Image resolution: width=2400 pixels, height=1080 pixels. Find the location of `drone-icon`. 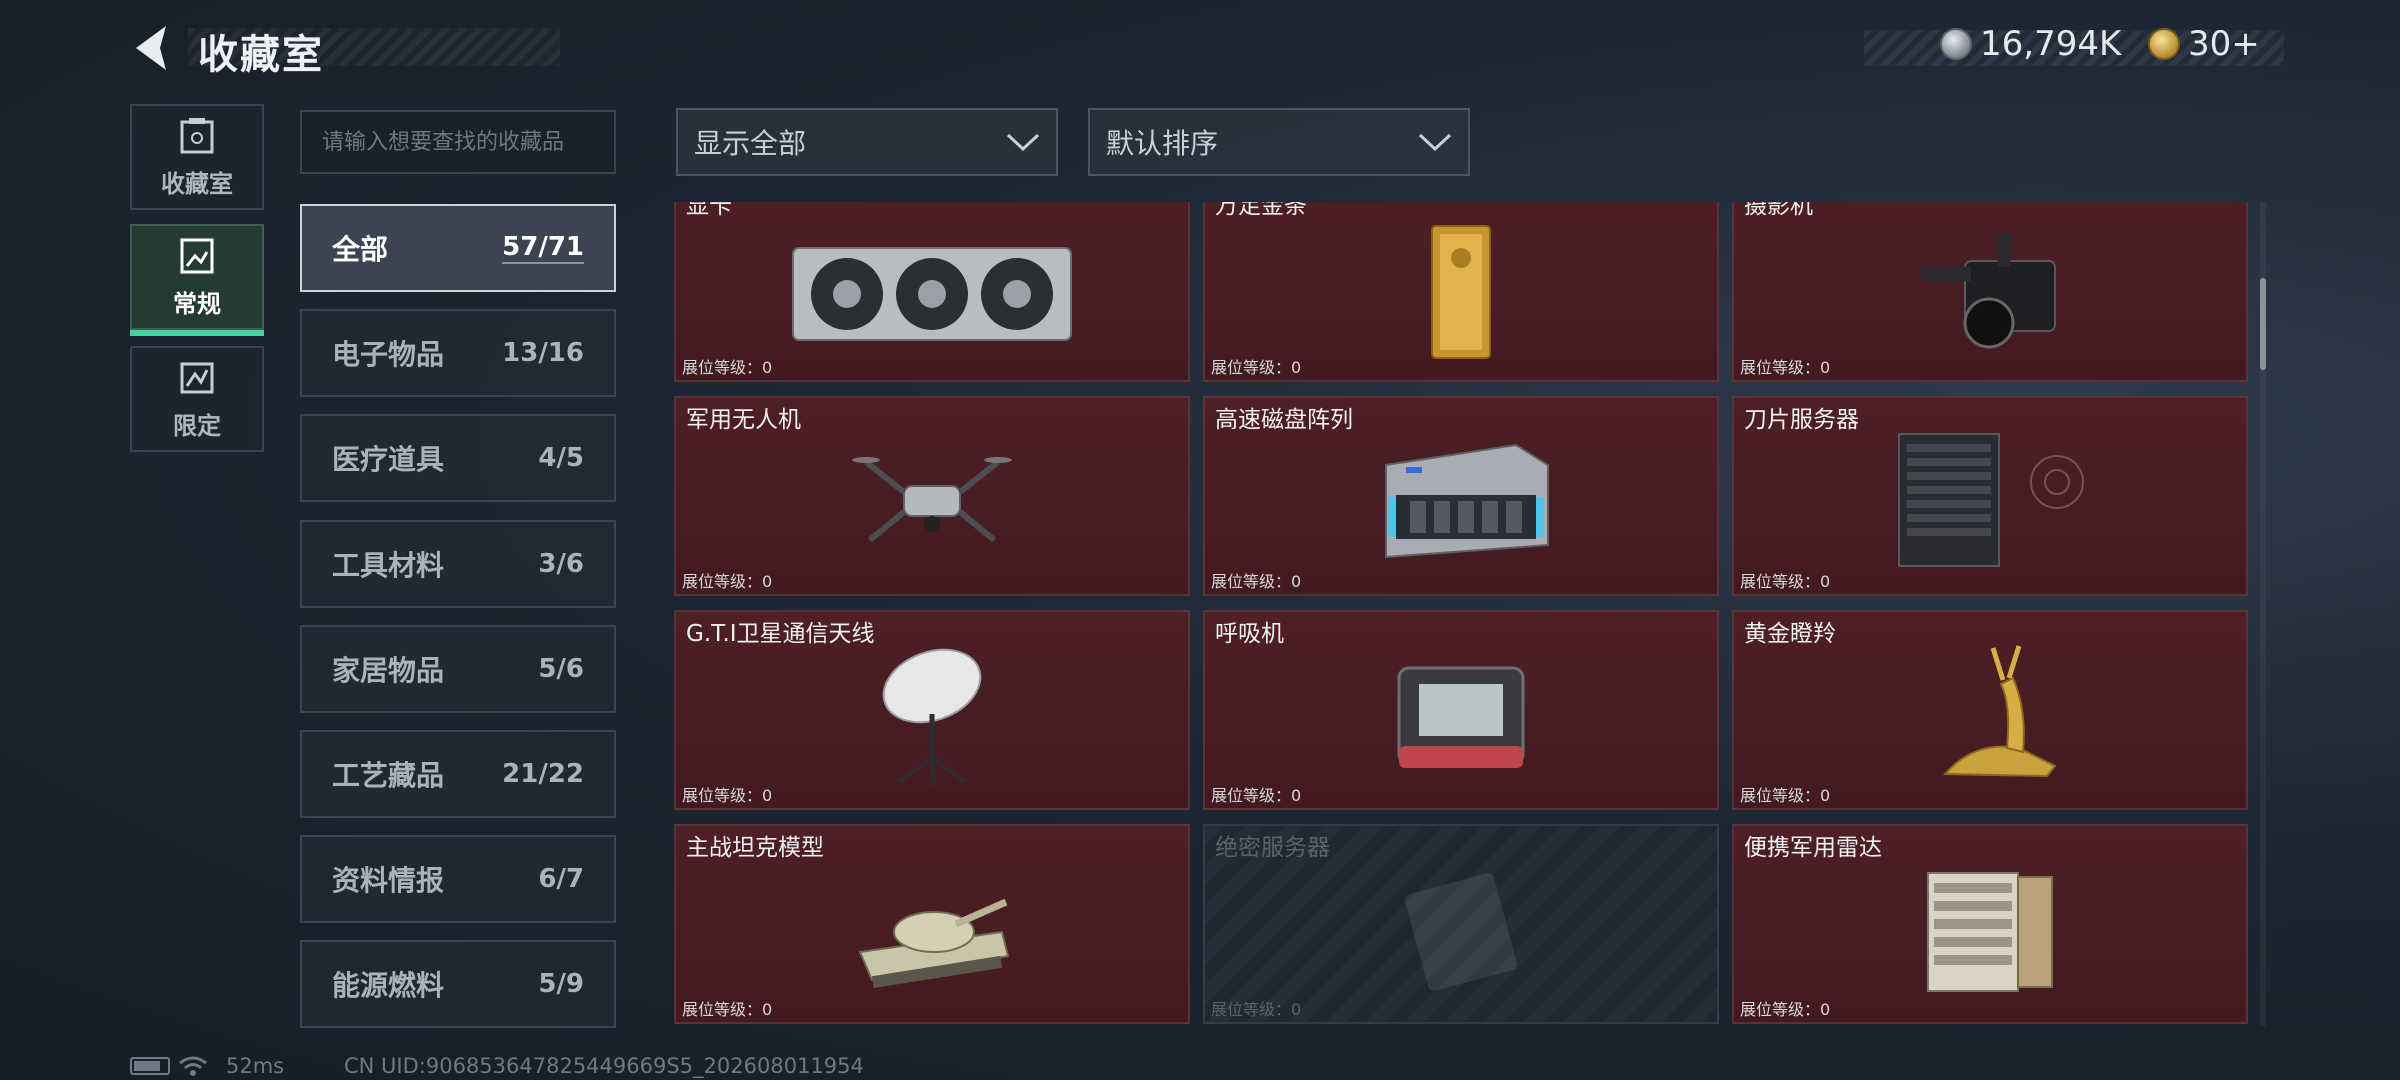

drone-icon is located at coordinates (932, 499).